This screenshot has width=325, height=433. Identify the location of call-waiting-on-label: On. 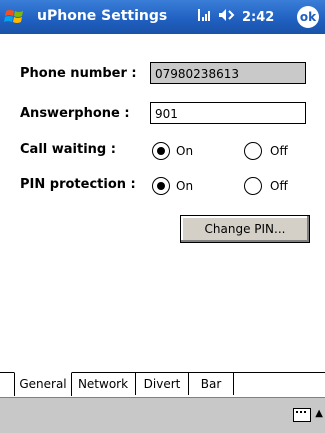
(184, 151).